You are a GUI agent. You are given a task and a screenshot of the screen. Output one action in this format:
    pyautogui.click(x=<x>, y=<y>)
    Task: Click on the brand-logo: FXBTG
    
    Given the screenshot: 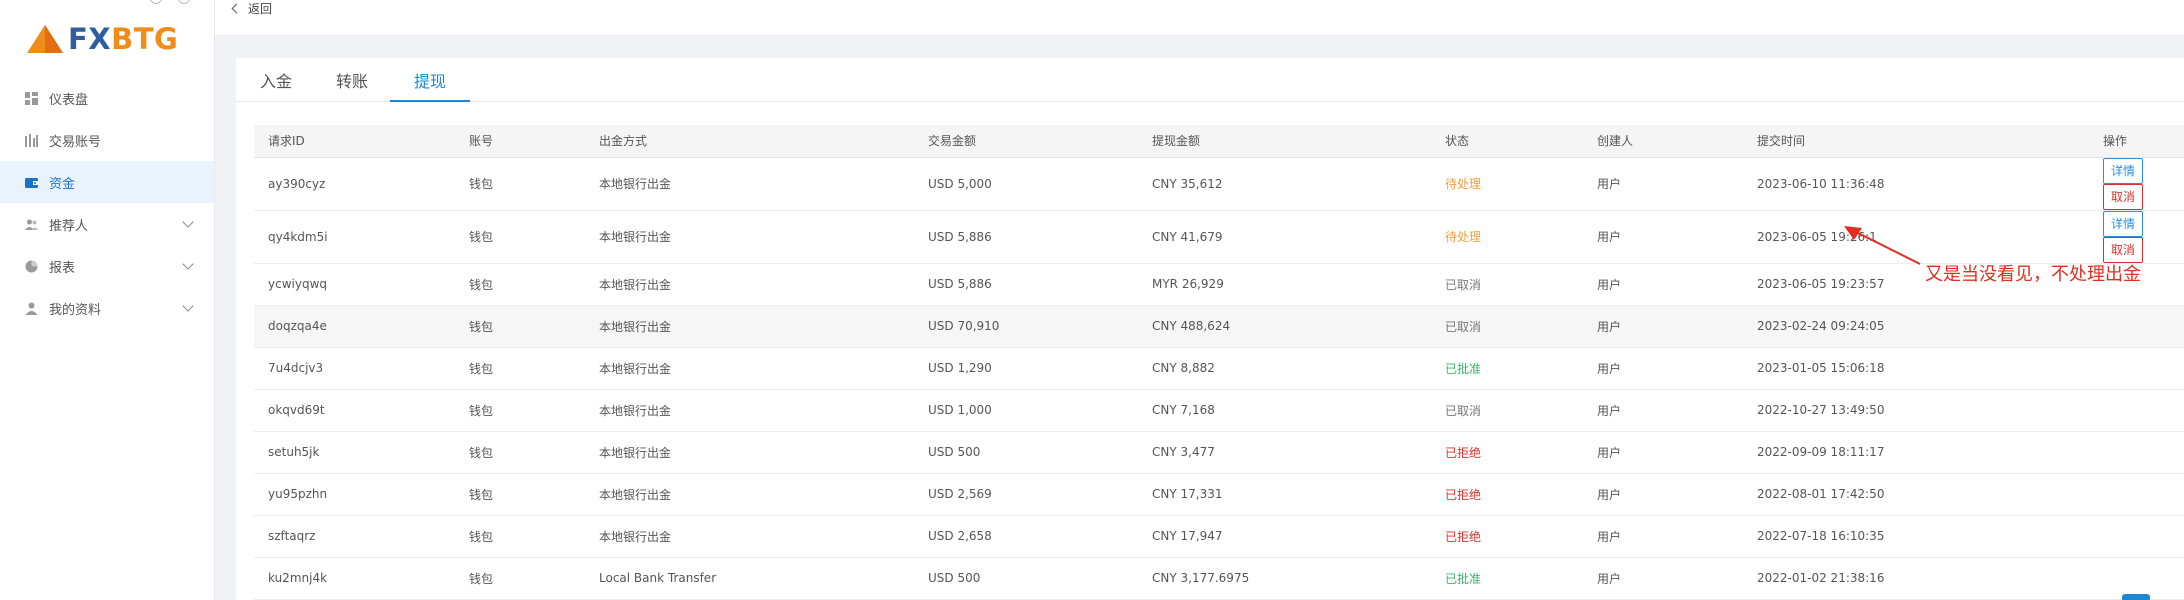 What is the action you would take?
    pyautogui.click(x=102, y=39)
    